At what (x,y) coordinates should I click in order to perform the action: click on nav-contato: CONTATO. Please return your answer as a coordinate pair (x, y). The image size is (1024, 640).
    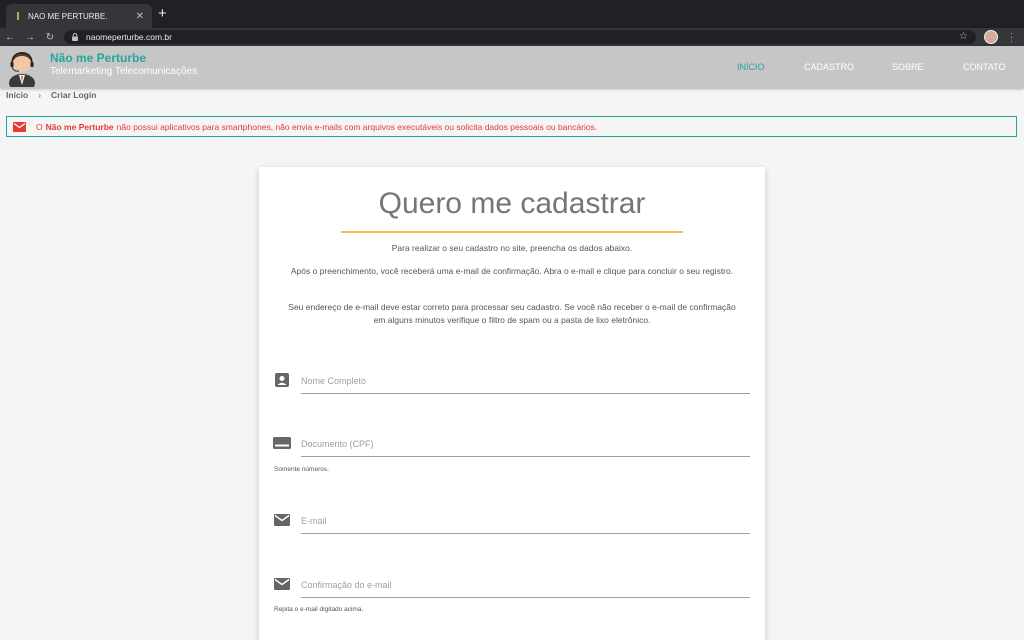
    Looking at the image, I should click on (984, 67).